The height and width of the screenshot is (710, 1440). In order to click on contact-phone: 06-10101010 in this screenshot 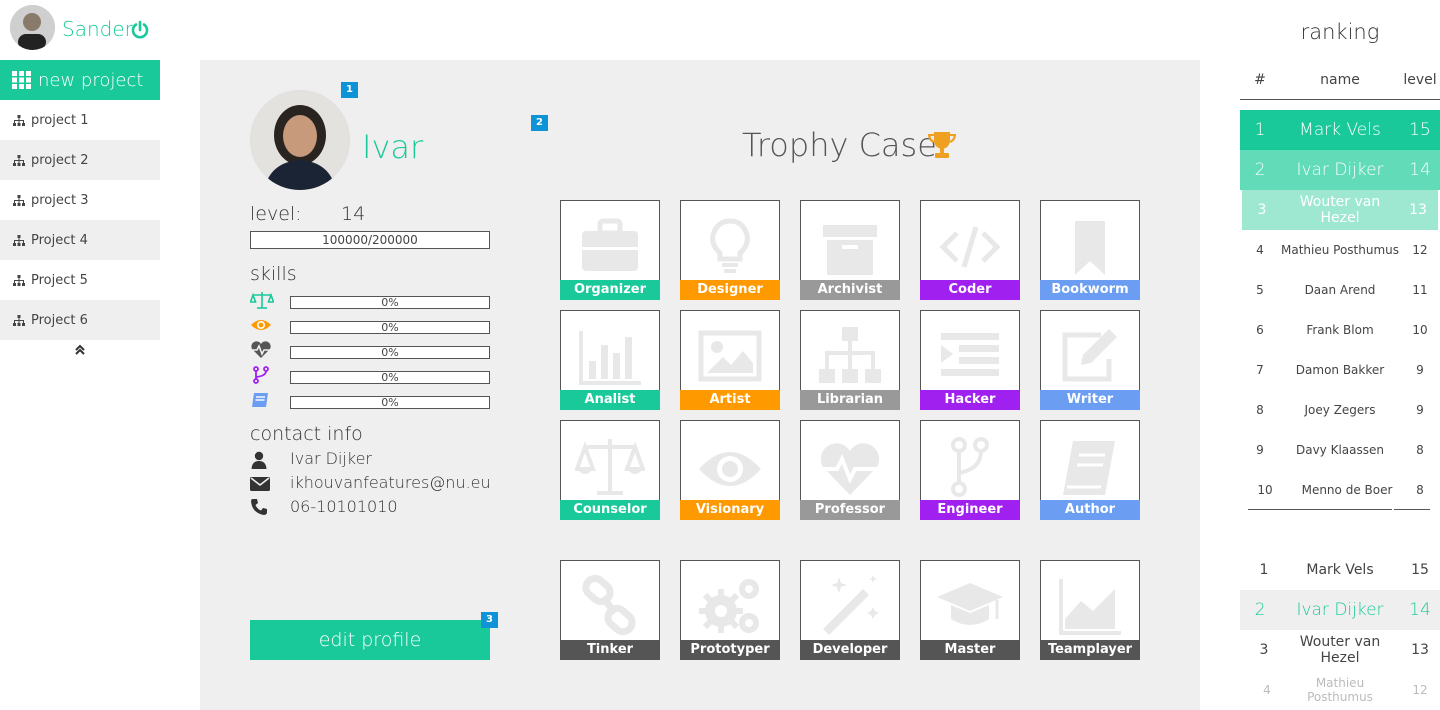, I will do `click(344, 506)`.